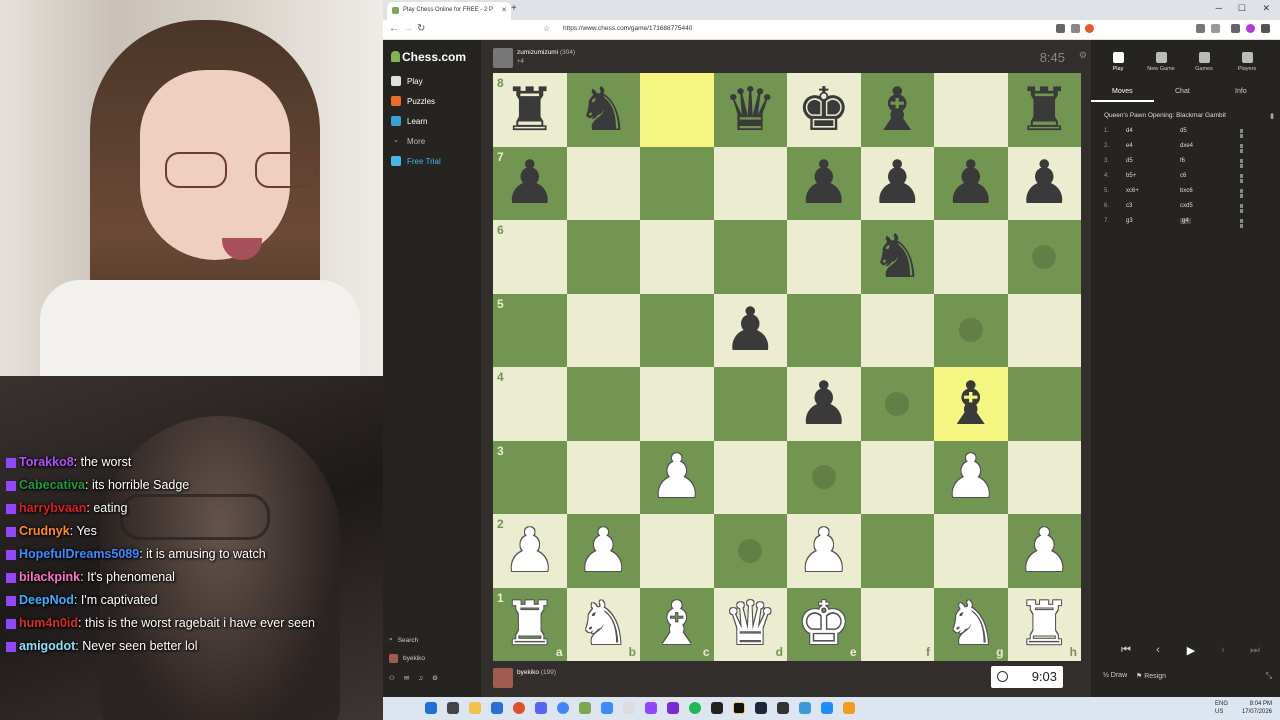  Describe the element at coordinates (1165, 115) in the screenshot. I see `opening-name: Queen's Pawn Opening: Blackmar Gambit` at that location.